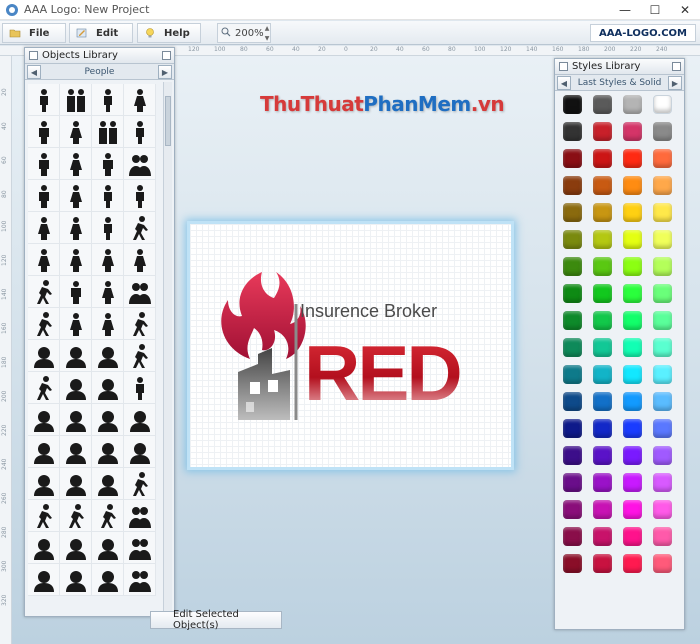  Describe the element at coordinates (167, 348) in the screenshot. I see `objects-scrollbar` at that location.